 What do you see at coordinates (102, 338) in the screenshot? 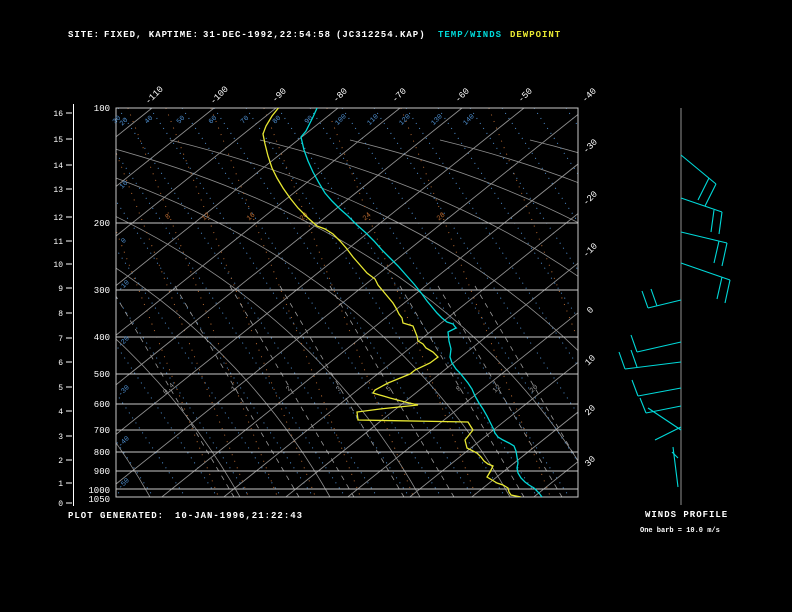
I see `svg-text: 400` at bounding box center [102, 338].